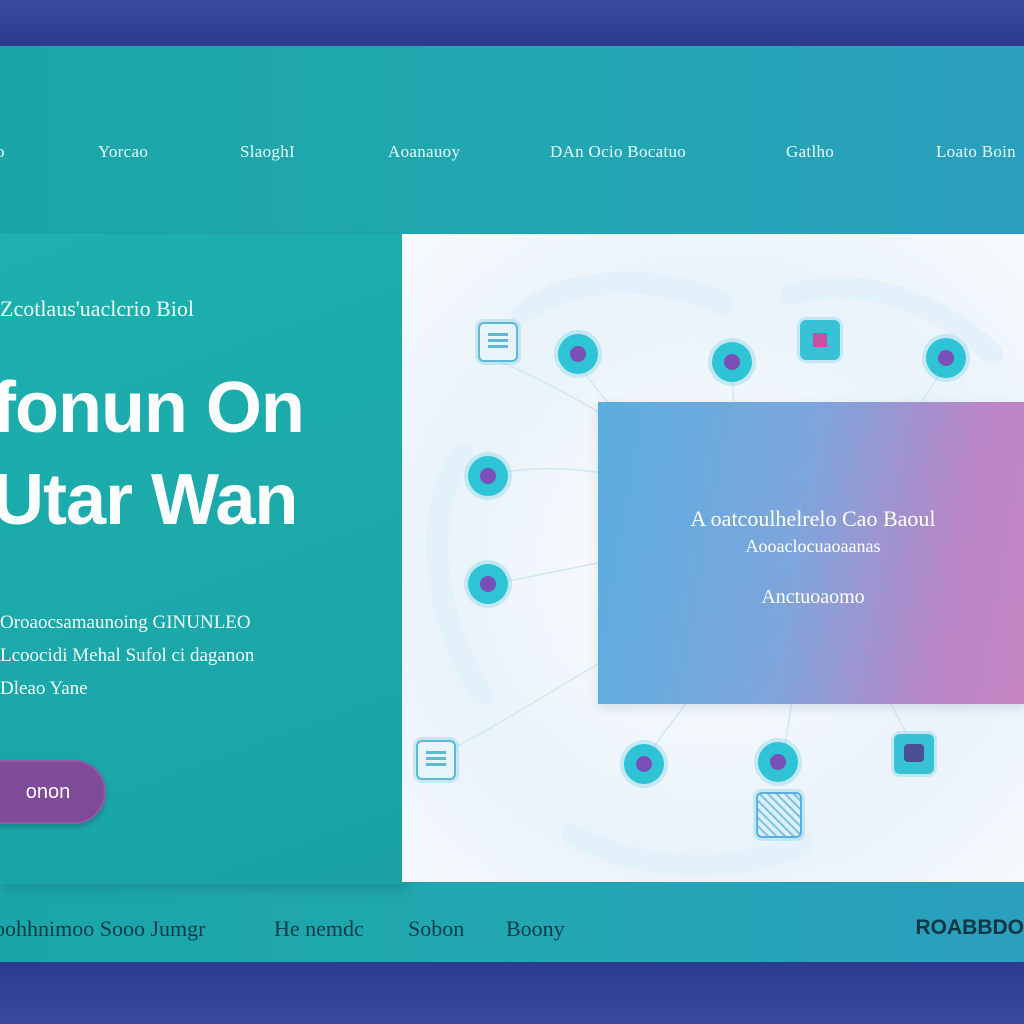  Describe the element at coordinates (127, 655) in the screenshot. I see `hero-desc-line-2: Lcoocidi Mehal Sufol ci daganon` at that location.